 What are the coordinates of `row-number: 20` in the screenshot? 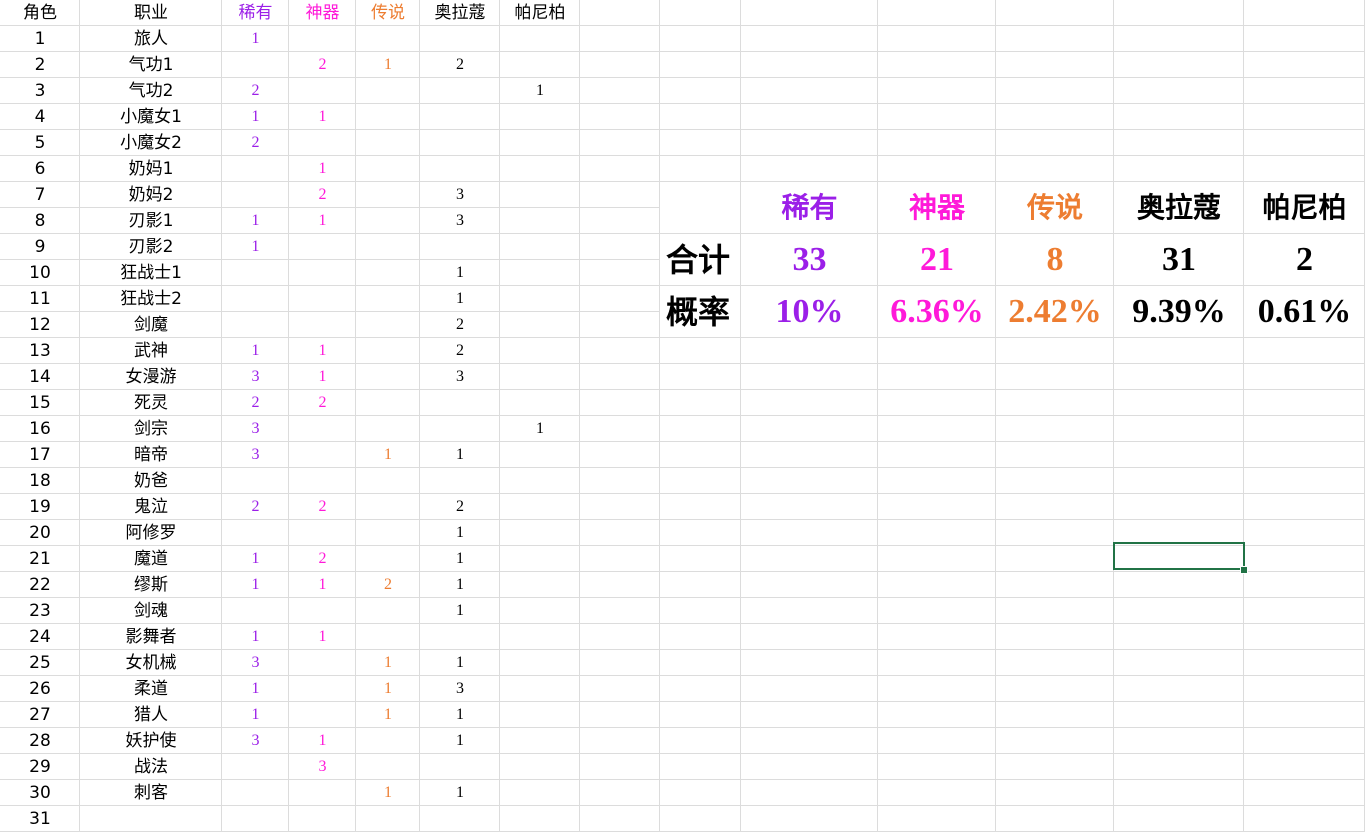 It's located at (40, 533).